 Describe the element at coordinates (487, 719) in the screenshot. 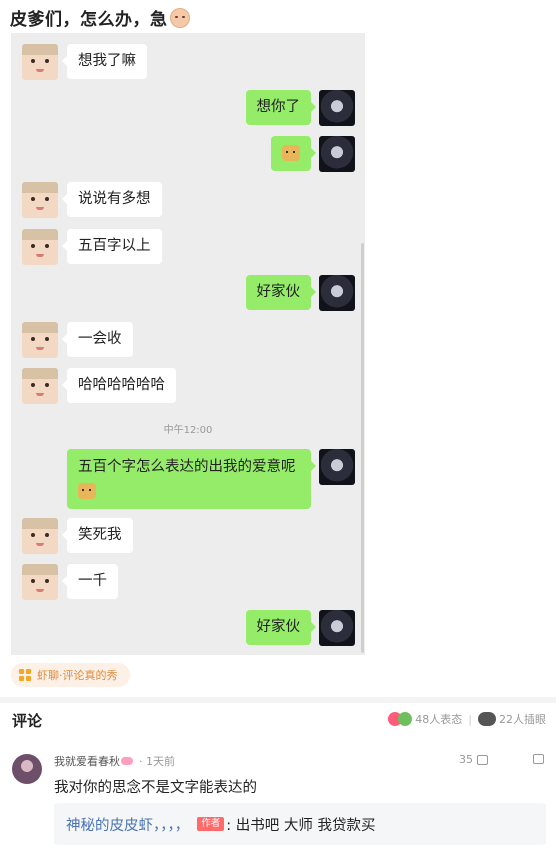

I see `eyes-icon` at that location.